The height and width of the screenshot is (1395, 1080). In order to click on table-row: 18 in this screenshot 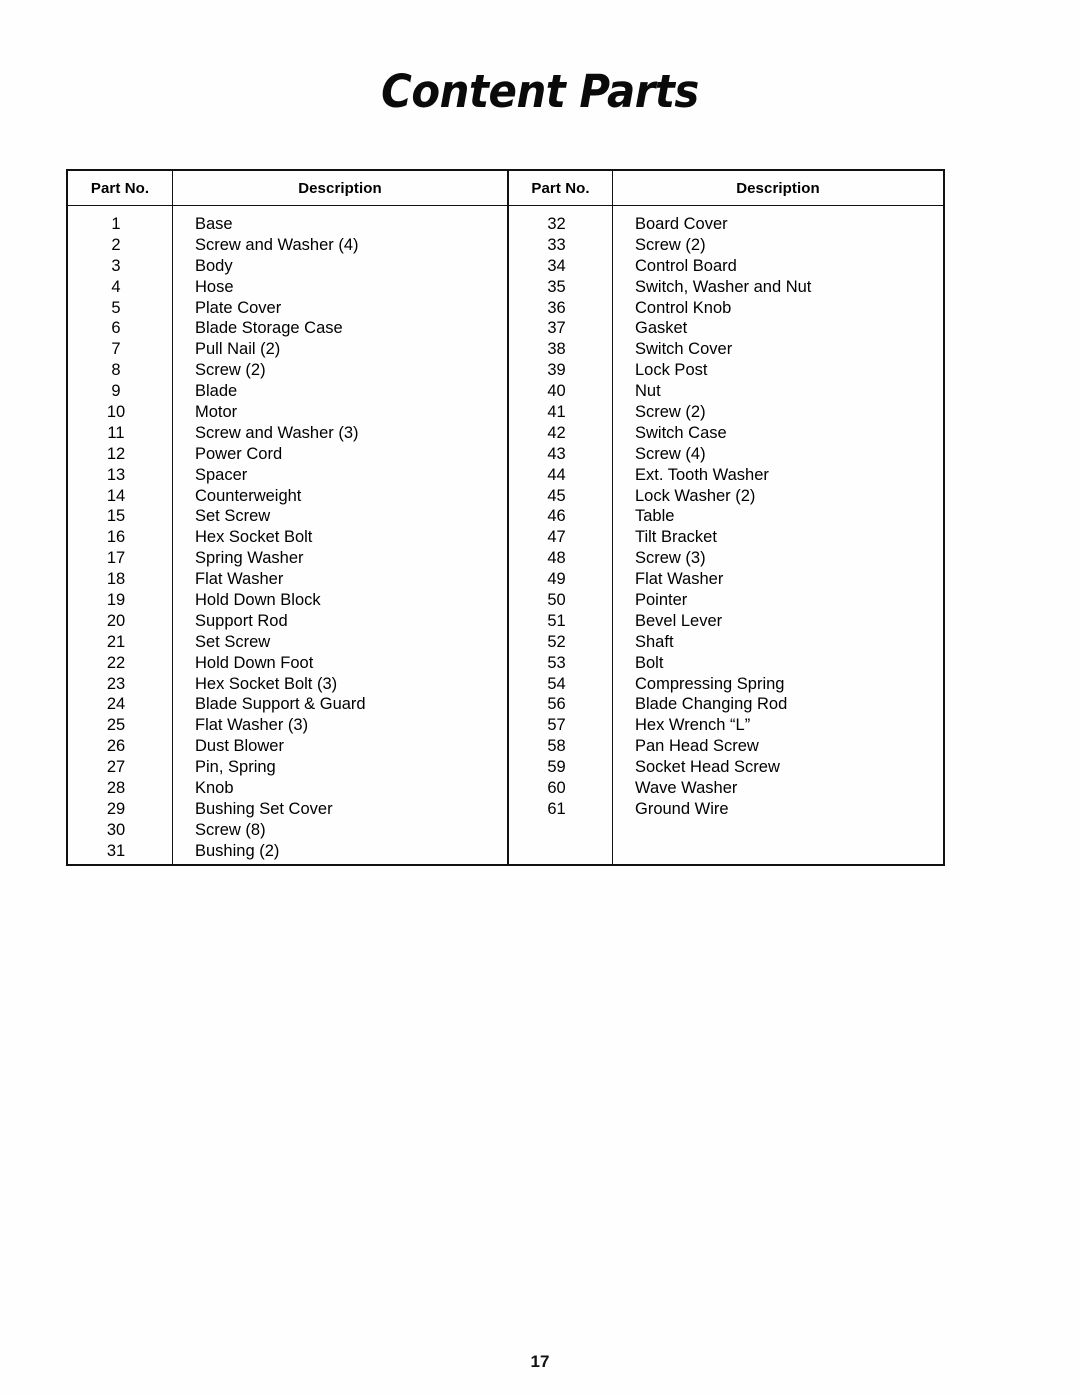, I will do `click(116, 579)`.